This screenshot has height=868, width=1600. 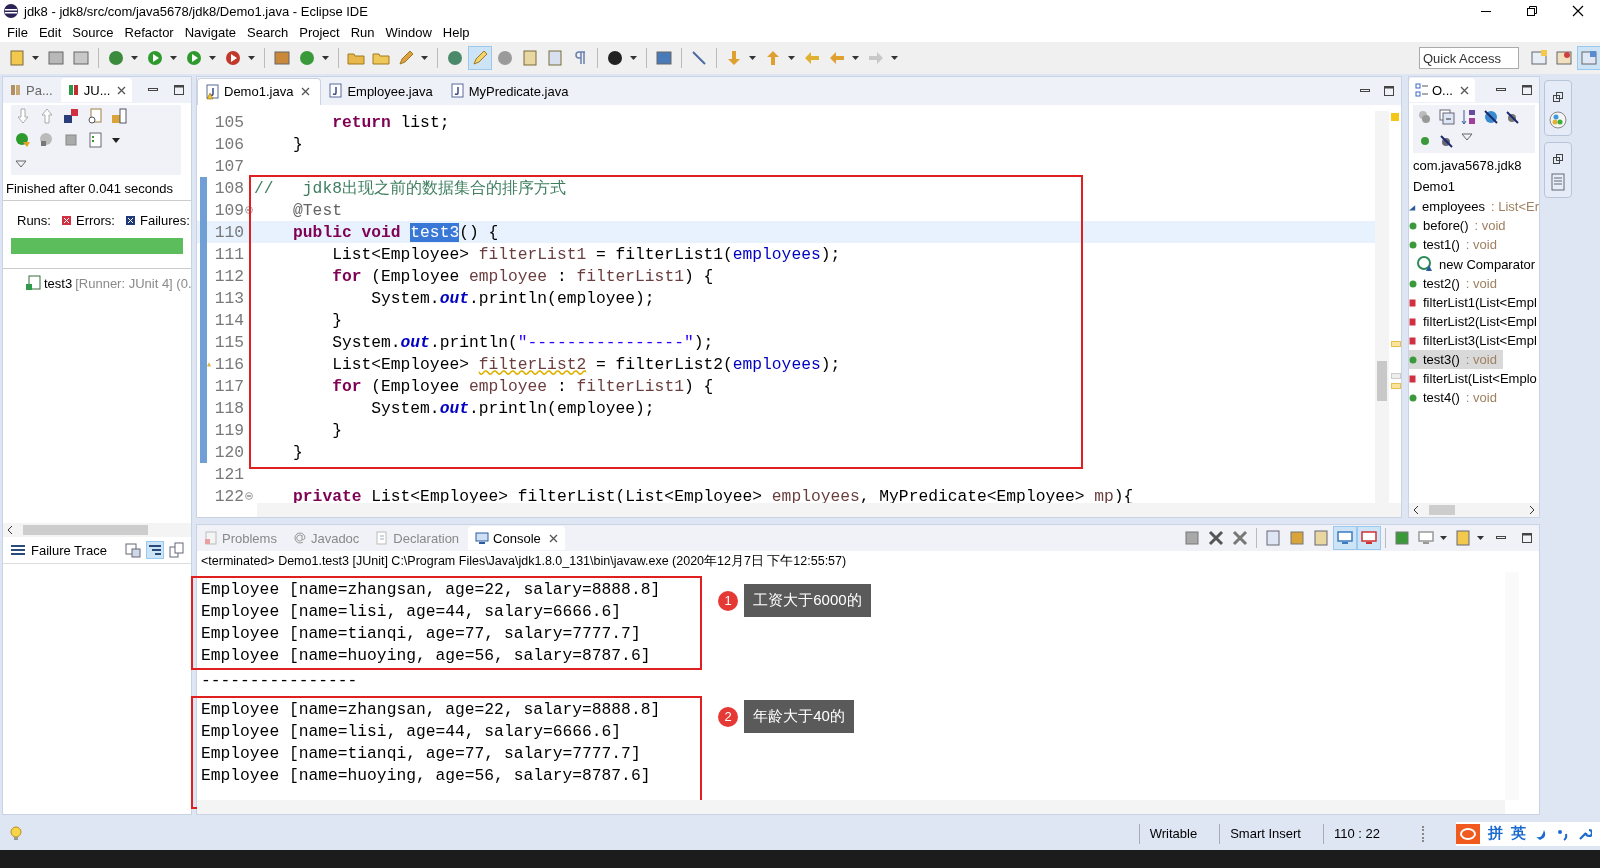 I want to click on line-number: 120, so click(x=228, y=452).